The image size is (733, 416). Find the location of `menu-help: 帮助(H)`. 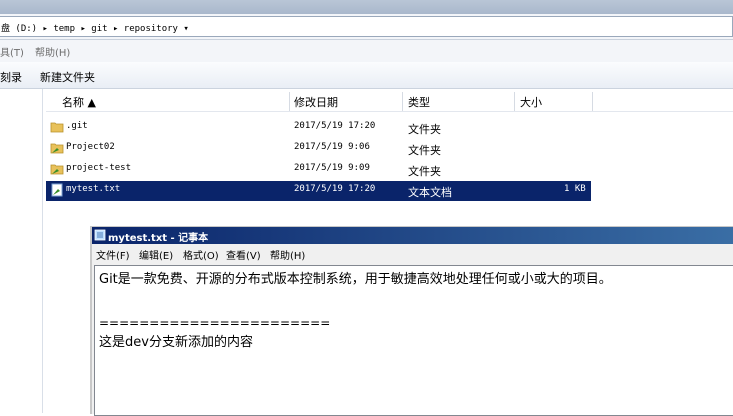

menu-help: 帮助(H) is located at coordinates (52, 51).